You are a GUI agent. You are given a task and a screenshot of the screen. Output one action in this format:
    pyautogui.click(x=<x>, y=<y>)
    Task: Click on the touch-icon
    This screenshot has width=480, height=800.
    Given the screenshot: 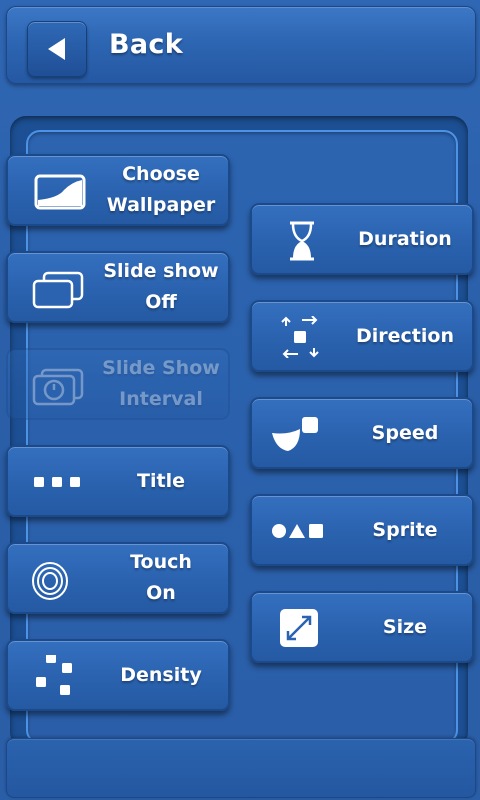 What is the action you would take?
    pyautogui.click(x=56, y=579)
    